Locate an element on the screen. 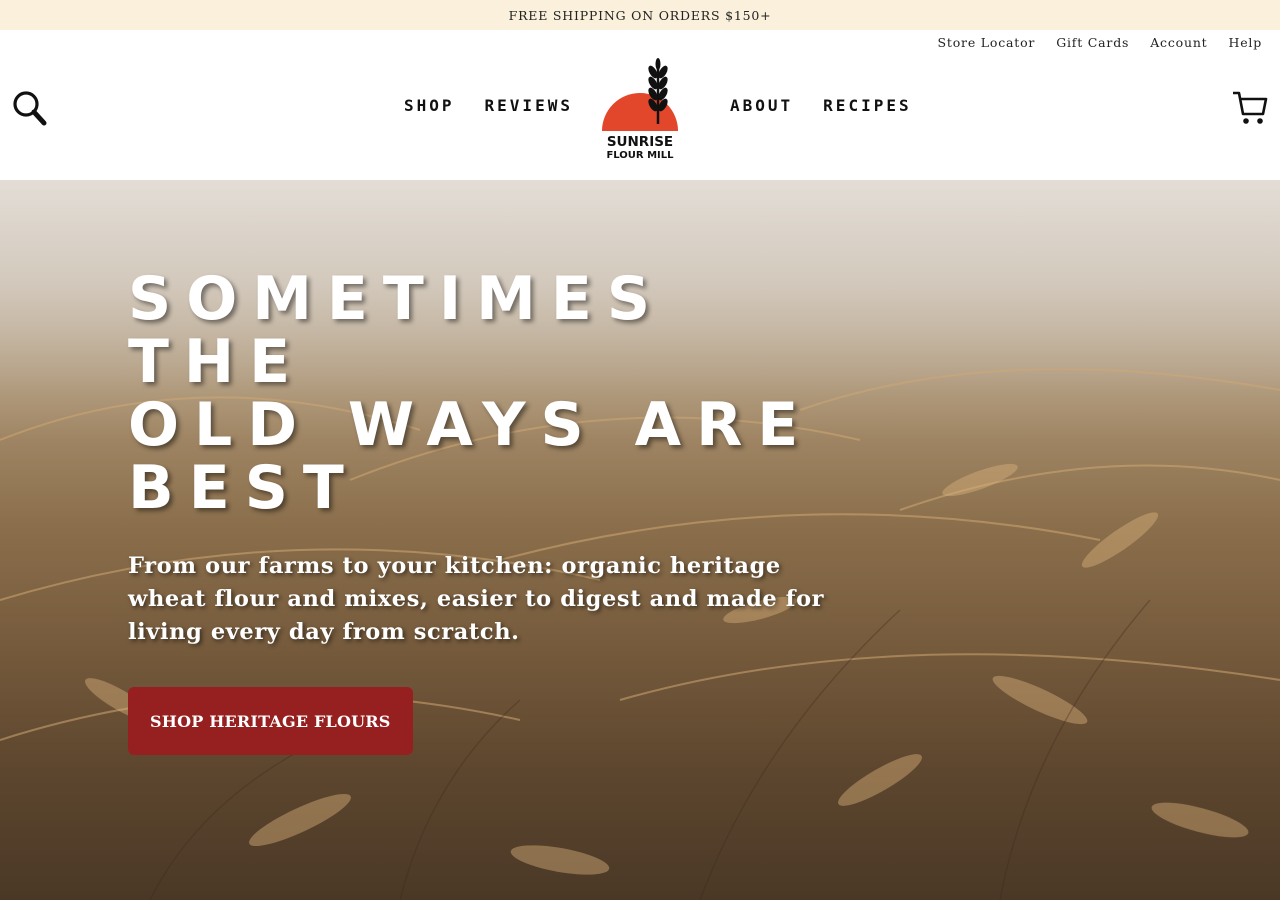 Image resolution: width=1280 pixels, height=900 pixels. logo-line1: SUNRISE is located at coordinates (640, 142).